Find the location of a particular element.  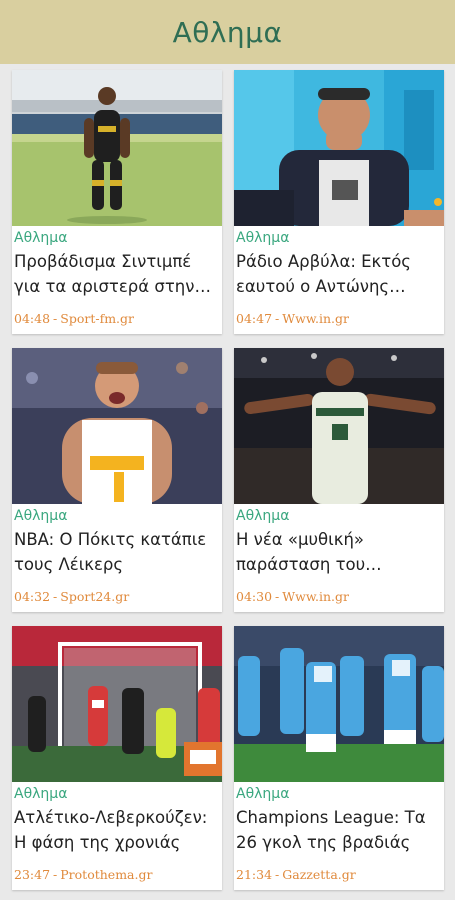

article-headline: Champions League: Τα 26 γκολ της βραδιάς is located at coordinates (338, 830).